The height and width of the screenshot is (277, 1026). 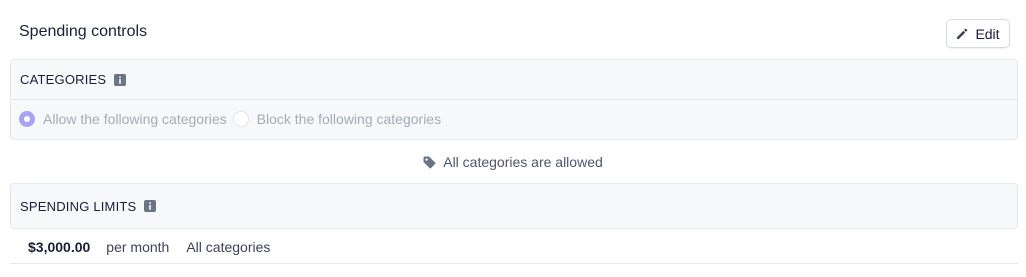 What do you see at coordinates (59, 246) in the screenshot?
I see `limit-amount: $3,000.00` at bounding box center [59, 246].